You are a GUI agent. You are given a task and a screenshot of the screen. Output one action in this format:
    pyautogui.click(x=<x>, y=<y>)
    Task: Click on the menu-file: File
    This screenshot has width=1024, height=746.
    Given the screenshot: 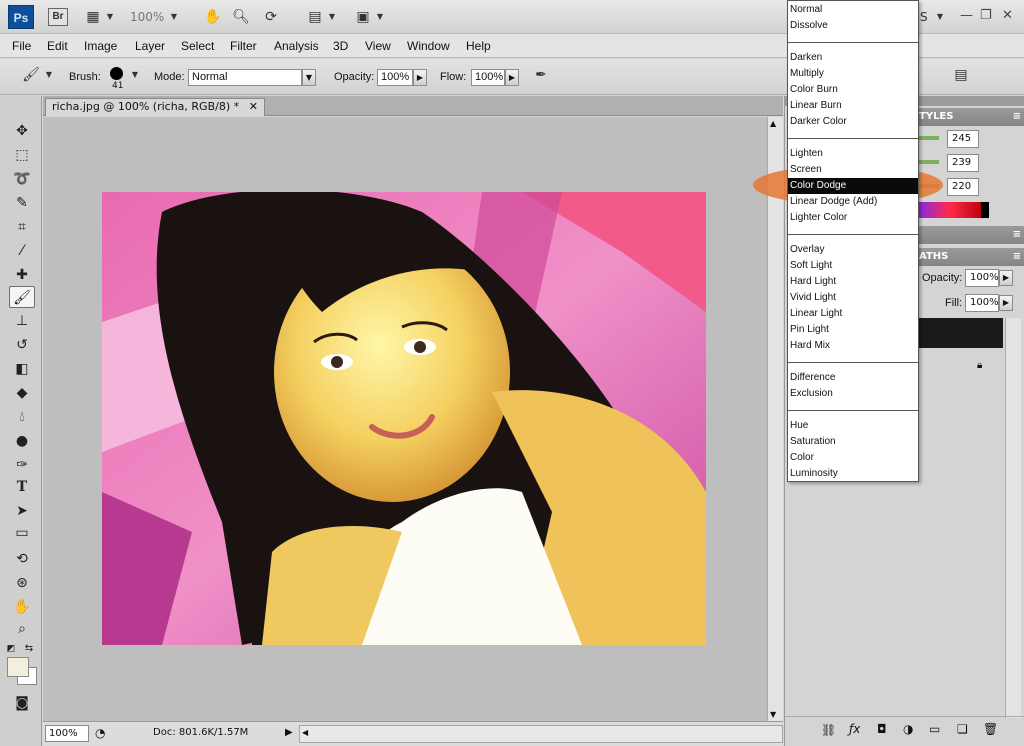 What is the action you would take?
    pyautogui.click(x=21, y=46)
    